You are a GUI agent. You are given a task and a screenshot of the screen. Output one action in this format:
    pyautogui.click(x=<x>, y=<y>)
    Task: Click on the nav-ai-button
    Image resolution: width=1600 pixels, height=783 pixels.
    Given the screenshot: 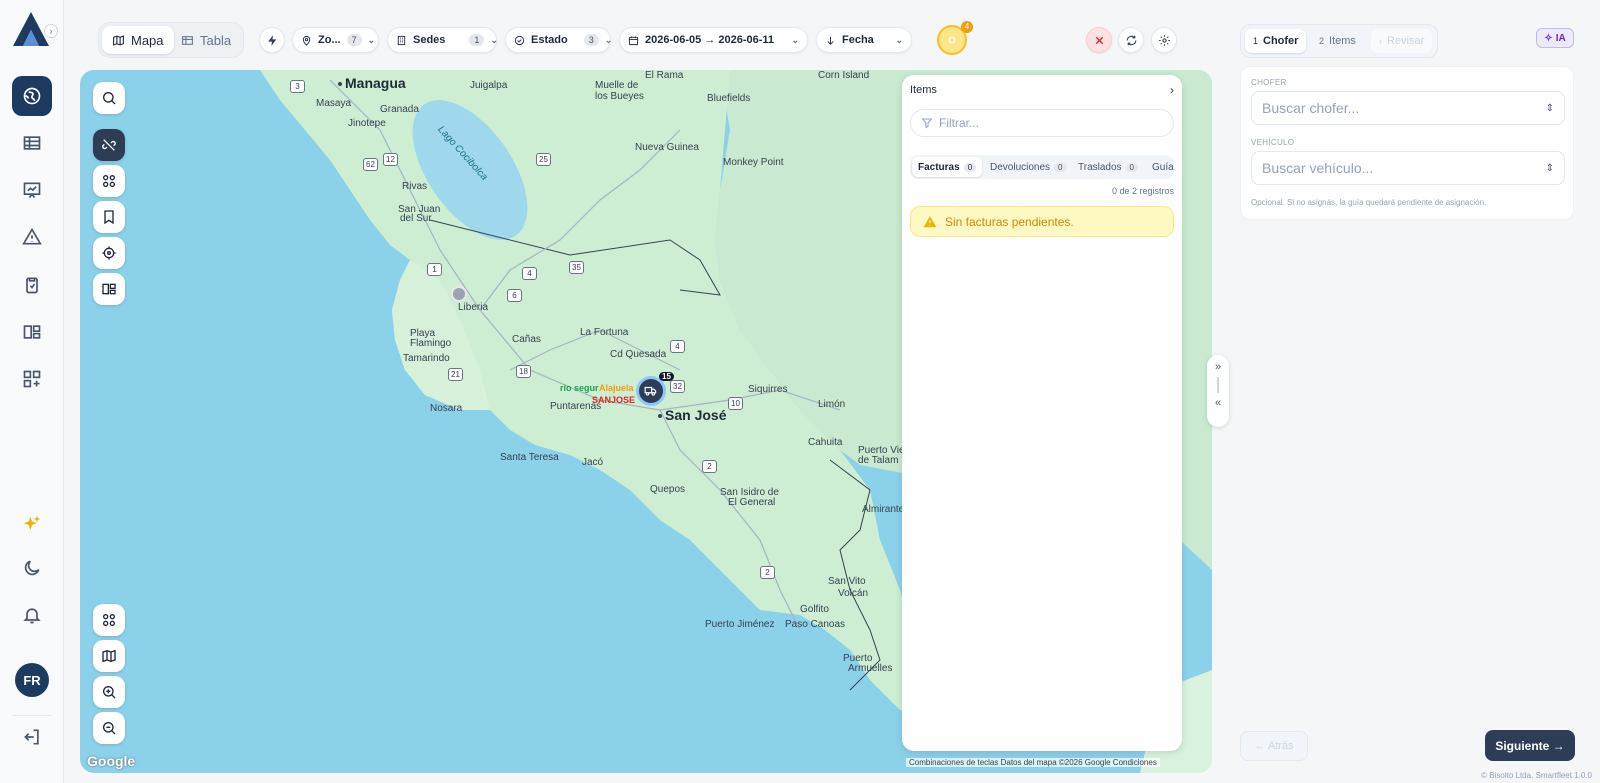 What is the action you would take?
    pyautogui.click(x=32, y=524)
    